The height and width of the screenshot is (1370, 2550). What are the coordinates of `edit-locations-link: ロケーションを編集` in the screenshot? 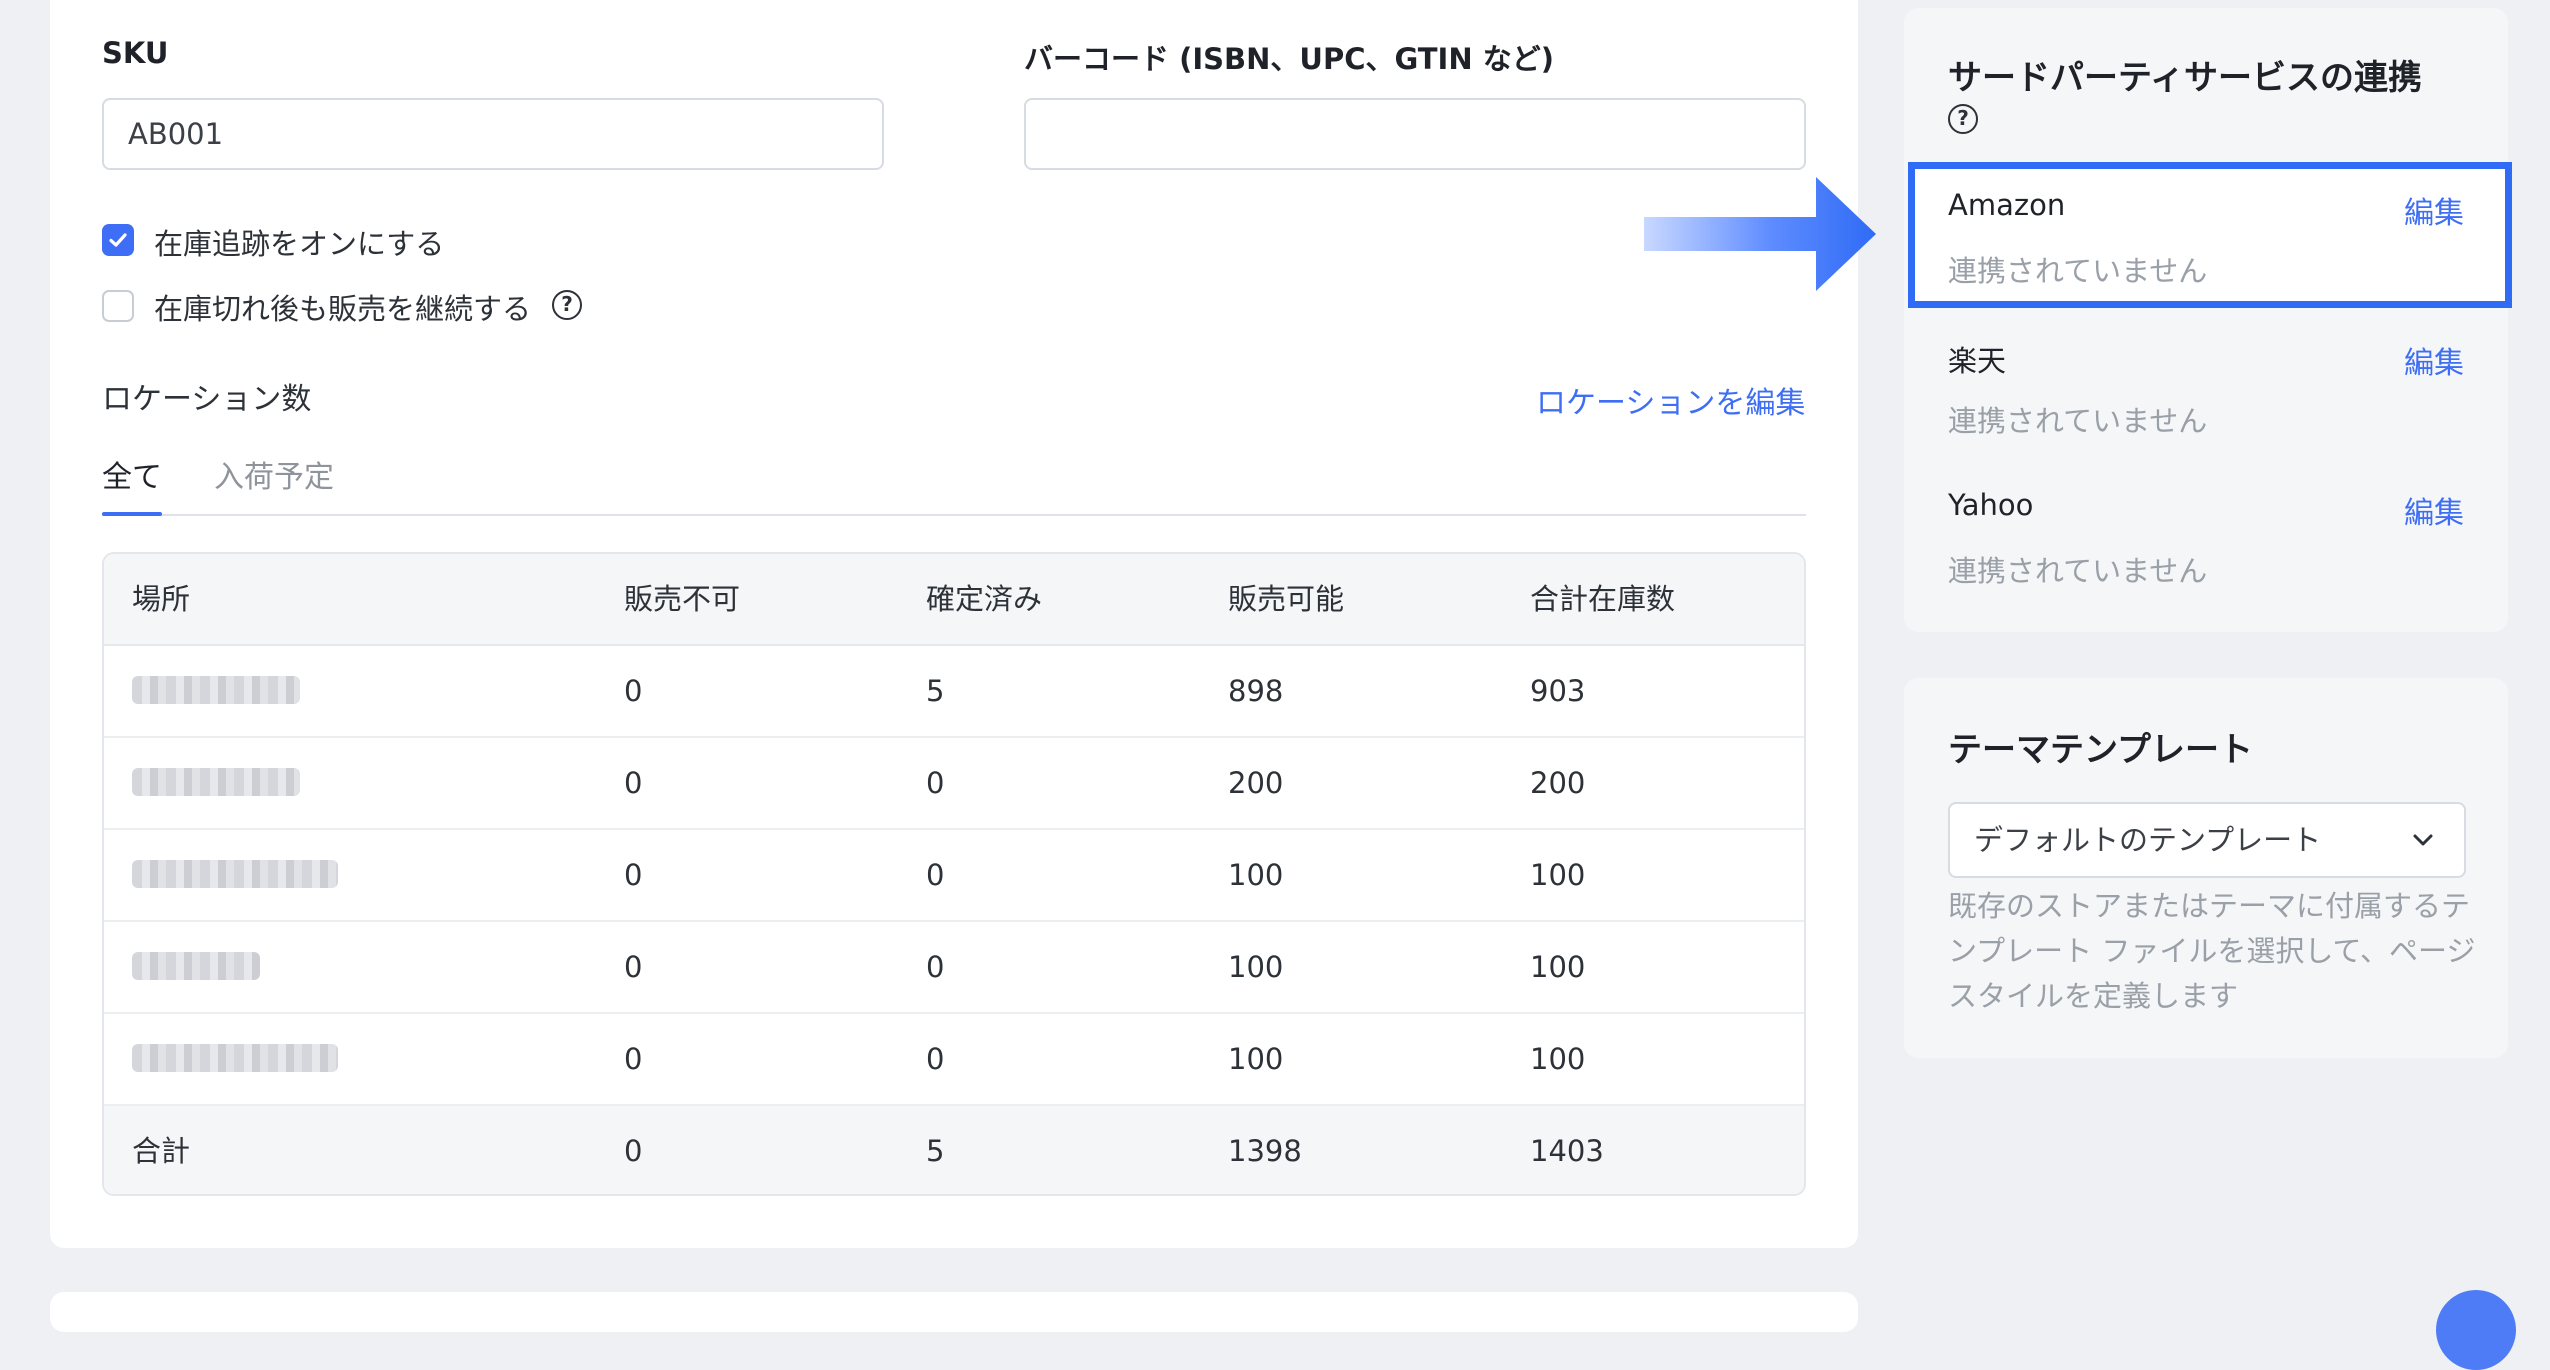 It's located at (1670, 400).